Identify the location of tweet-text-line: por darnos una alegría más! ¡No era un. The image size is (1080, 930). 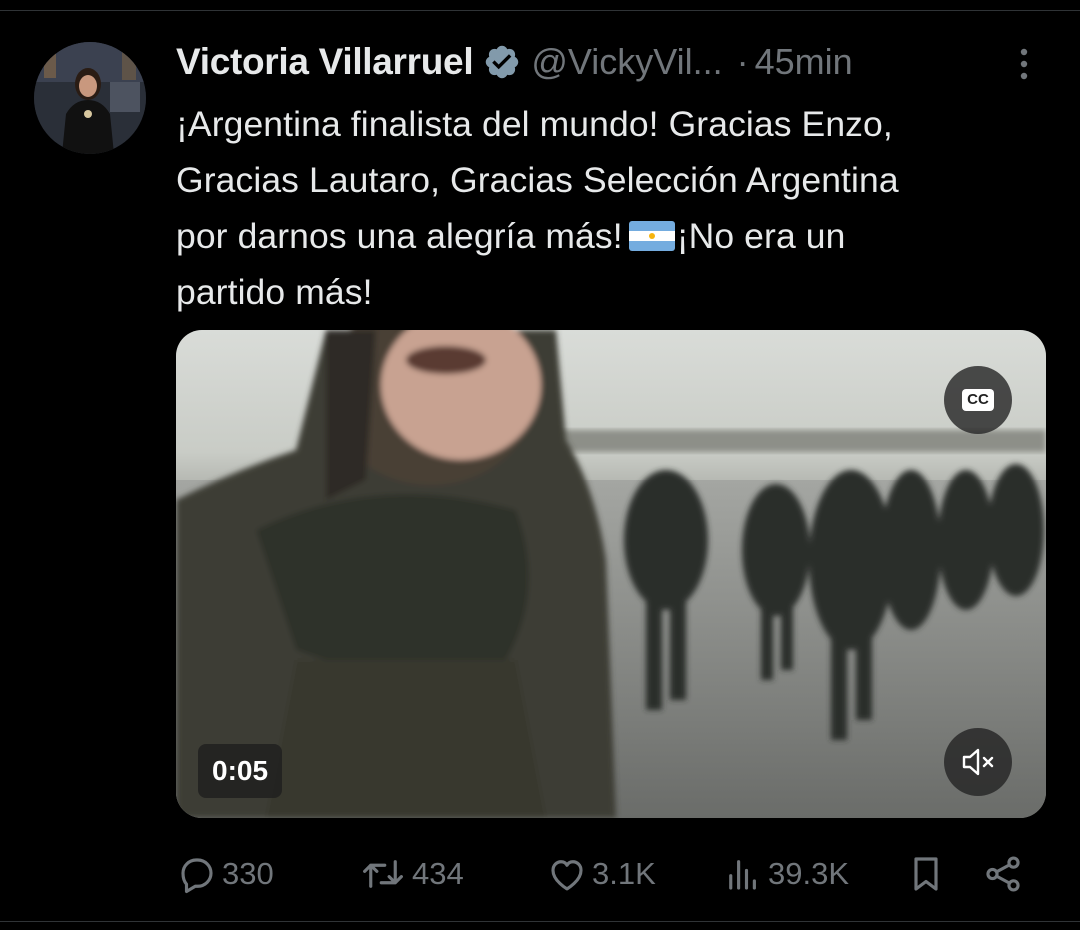
(616, 236).